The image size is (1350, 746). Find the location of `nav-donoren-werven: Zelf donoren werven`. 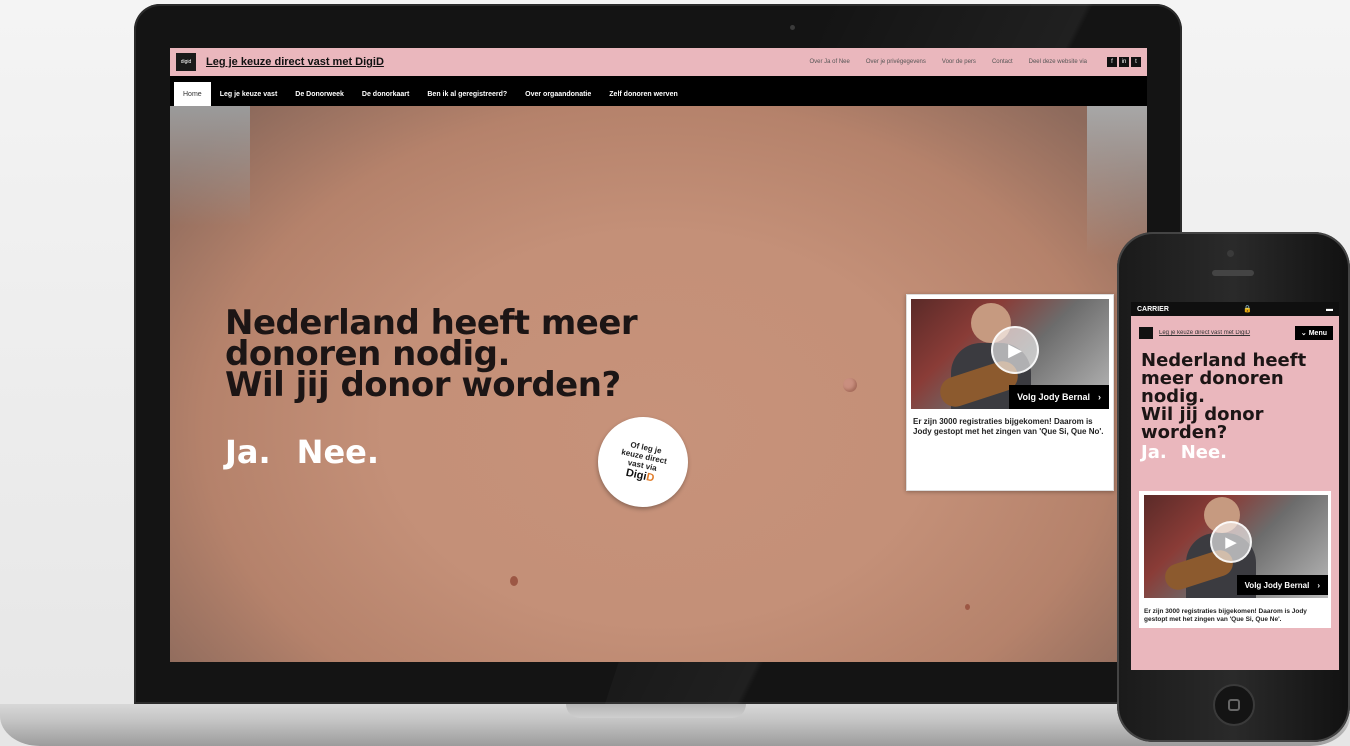

nav-donoren-werven: Zelf donoren werven is located at coordinates (643, 94).